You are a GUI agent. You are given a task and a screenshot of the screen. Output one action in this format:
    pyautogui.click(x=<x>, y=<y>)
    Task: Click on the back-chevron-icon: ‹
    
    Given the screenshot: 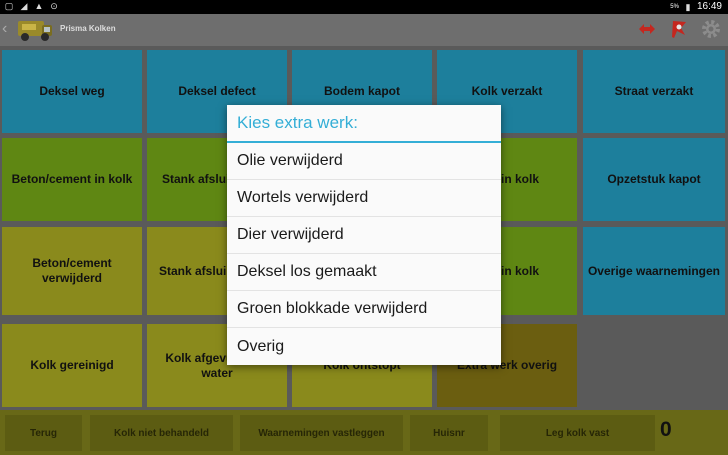 What is the action you would take?
    pyautogui.click(x=4, y=29)
    